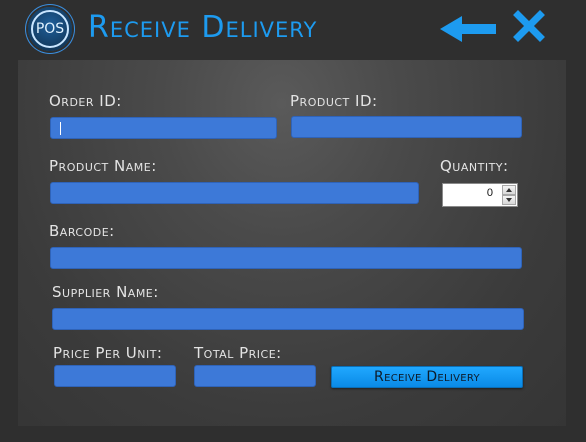 The height and width of the screenshot is (442, 586). Describe the element at coordinates (480, 195) in the screenshot. I see `quantity-stepper: 0` at that location.